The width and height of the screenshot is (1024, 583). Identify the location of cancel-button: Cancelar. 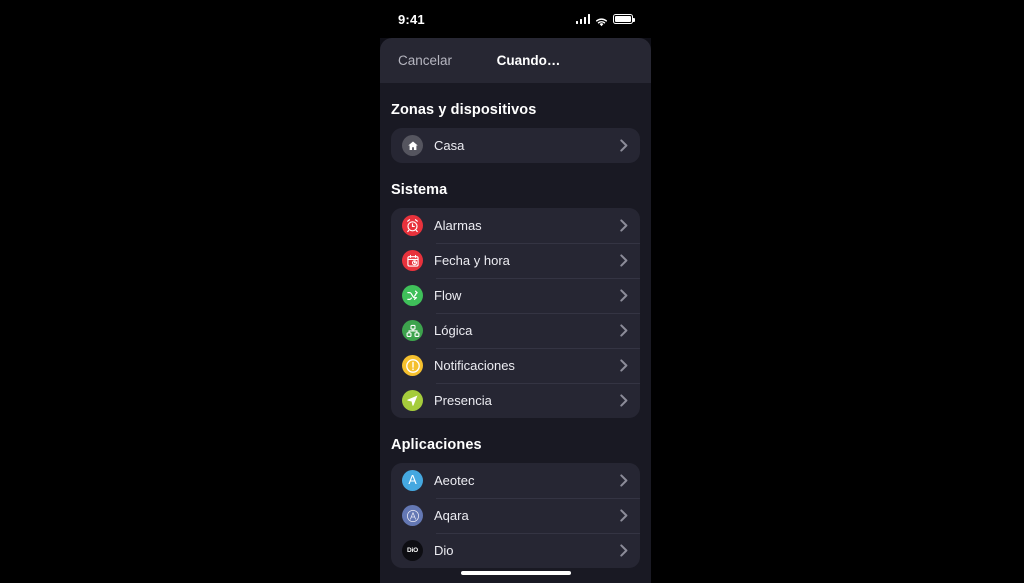
(425, 60).